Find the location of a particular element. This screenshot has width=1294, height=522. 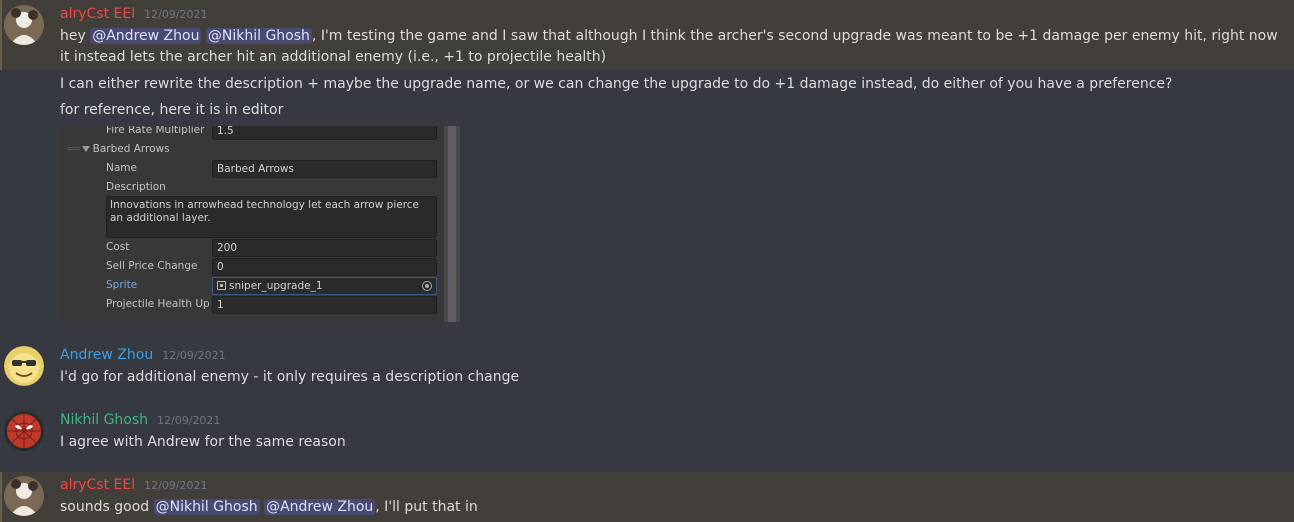

message-text-segment: sounds good is located at coordinates (105, 507).